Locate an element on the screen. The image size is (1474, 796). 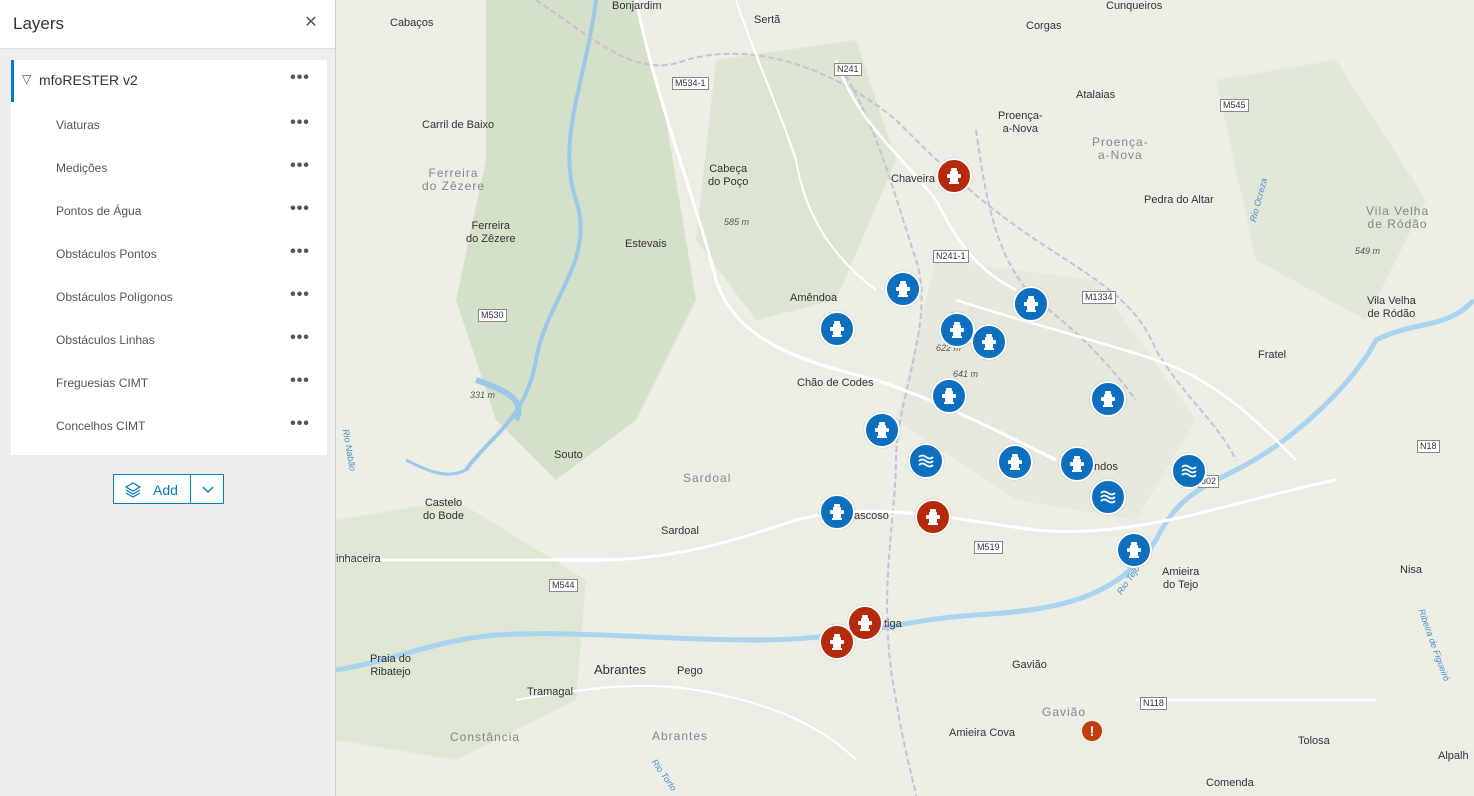
place-label: Carril de Baixo is located at coordinates (458, 125).